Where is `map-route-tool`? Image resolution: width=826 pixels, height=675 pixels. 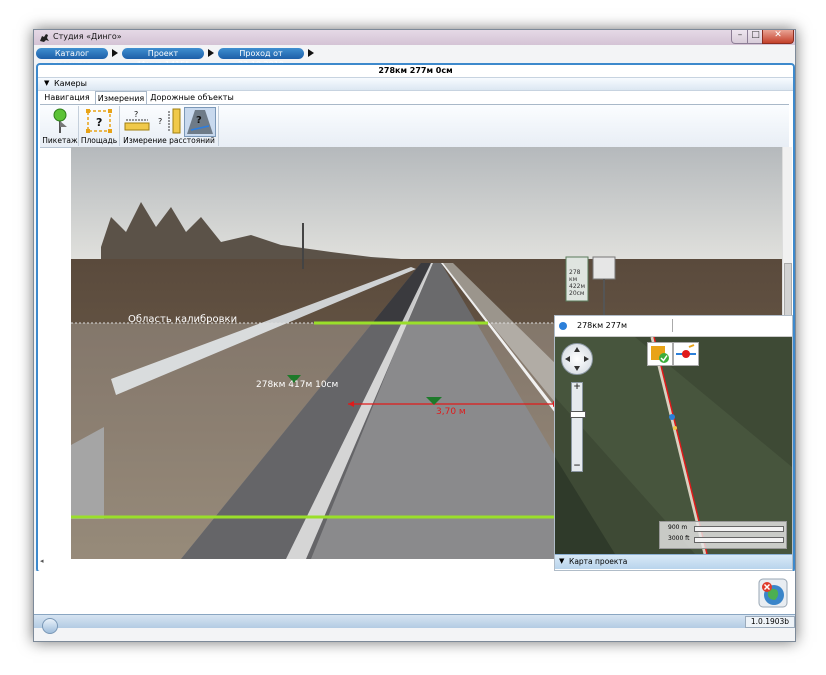 map-route-tool is located at coordinates (686, 354).